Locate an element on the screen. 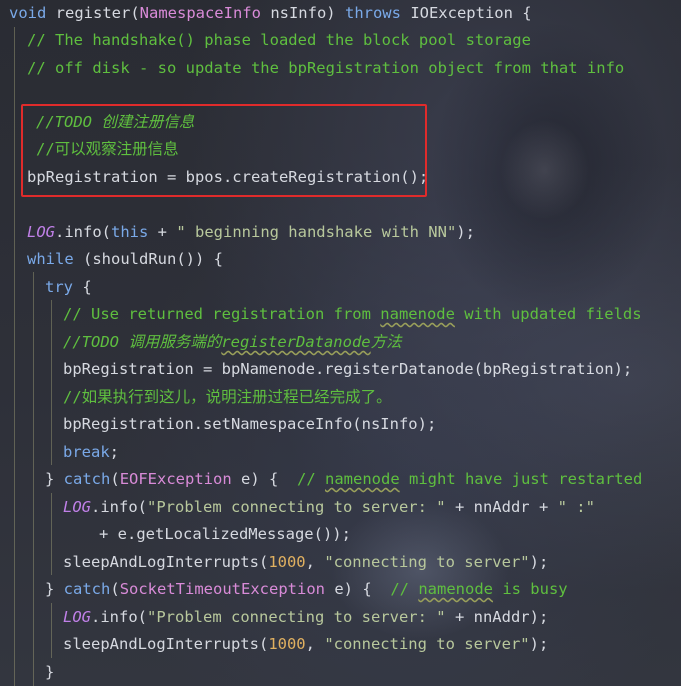 The height and width of the screenshot is (686, 681). keyword: while is located at coordinates (50, 259).